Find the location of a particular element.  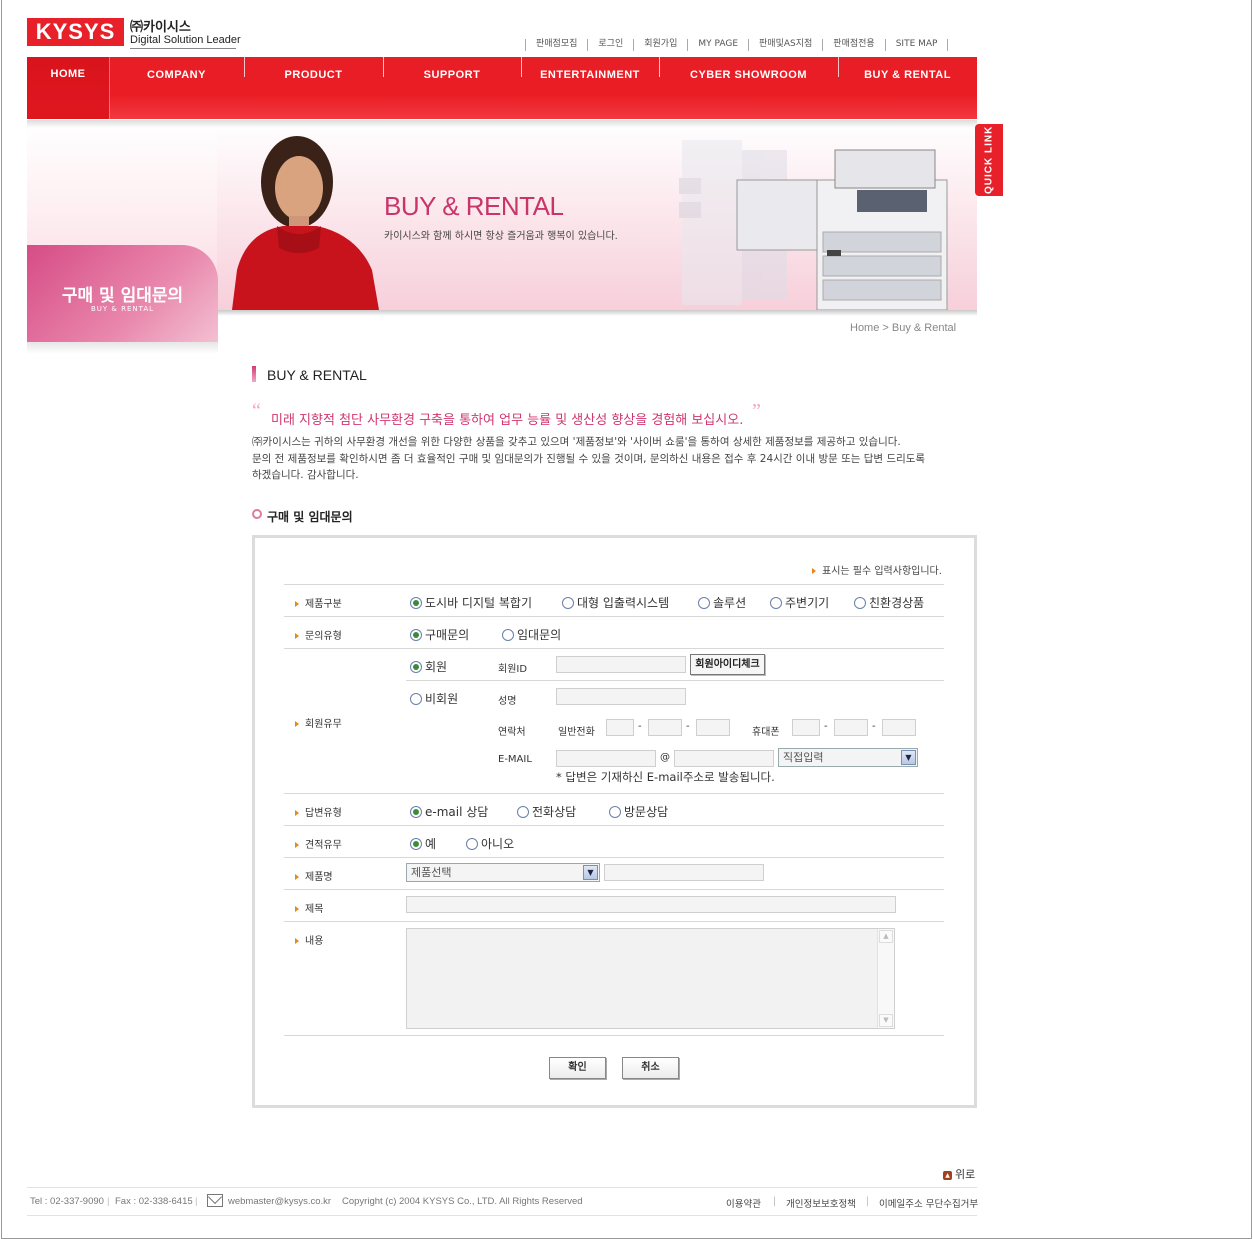

radio-member: 회원 is located at coordinates (428, 666).